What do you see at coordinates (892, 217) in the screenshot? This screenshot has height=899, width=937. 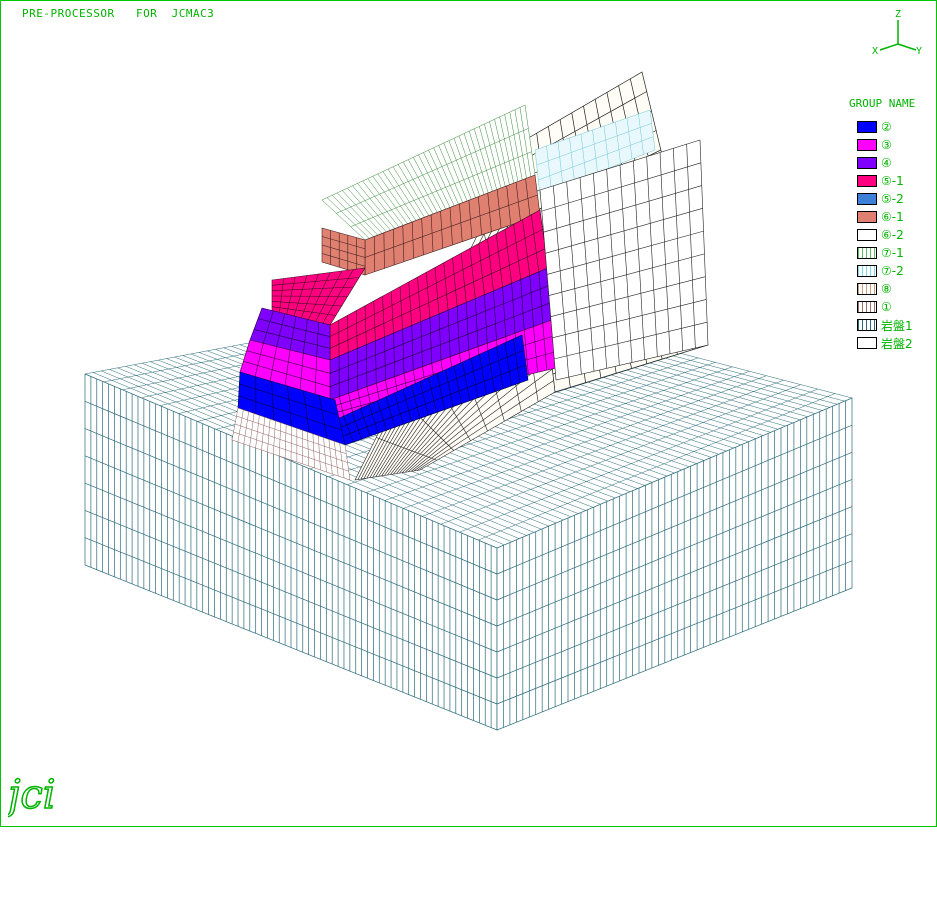 I see `legend-label: ⑥-1` at bounding box center [892, 217].